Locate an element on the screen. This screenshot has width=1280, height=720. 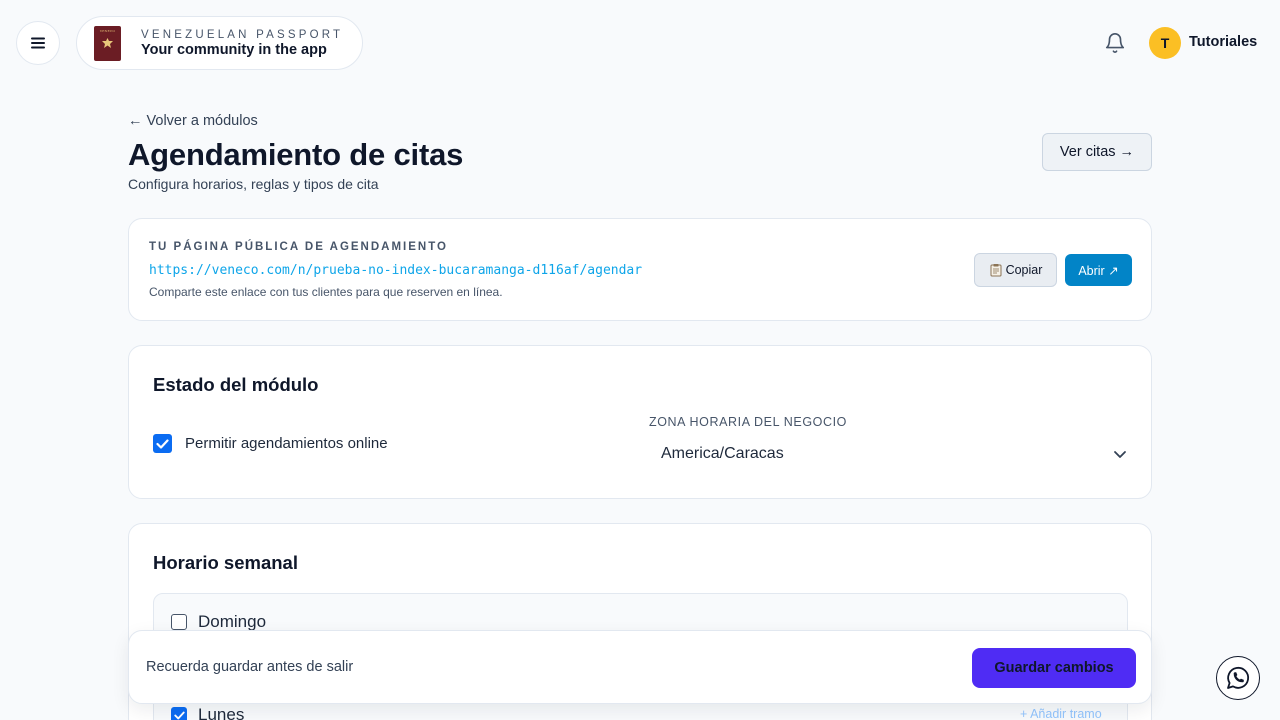
open-button: Abrir ↗ is located at coordinates (1098, 270).